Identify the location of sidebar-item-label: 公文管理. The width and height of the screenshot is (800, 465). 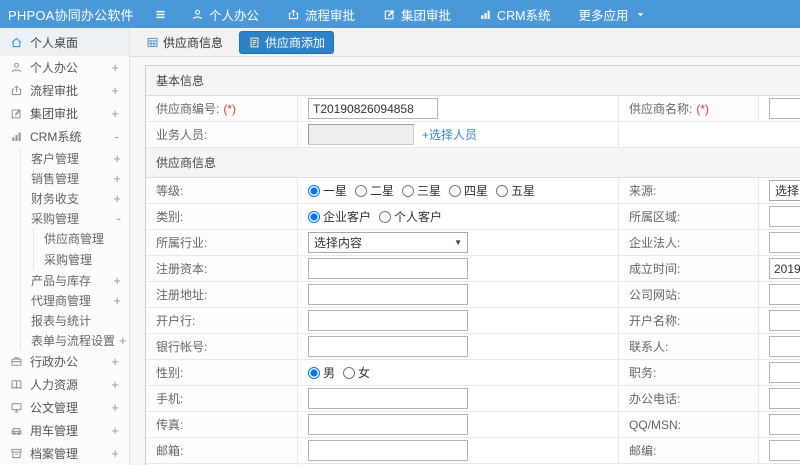
(54, 408).